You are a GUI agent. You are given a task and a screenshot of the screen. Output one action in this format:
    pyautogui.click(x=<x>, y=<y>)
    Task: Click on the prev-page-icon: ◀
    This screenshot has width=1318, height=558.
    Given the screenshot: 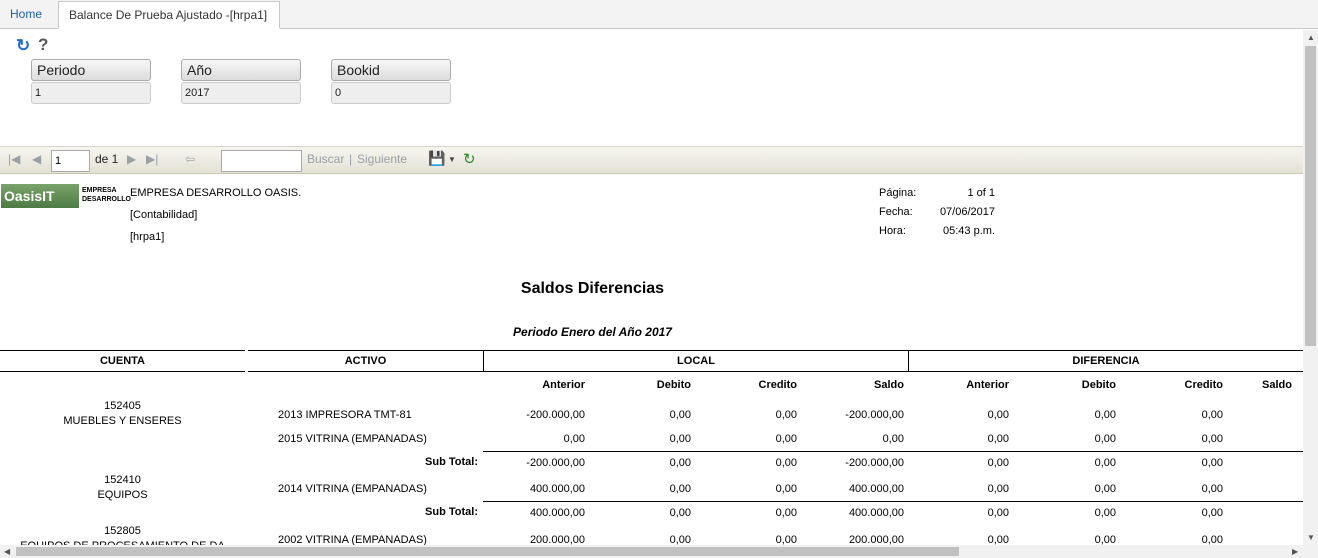 What is the action you would take?
    pyautogui.click(x=36, y=159)
    